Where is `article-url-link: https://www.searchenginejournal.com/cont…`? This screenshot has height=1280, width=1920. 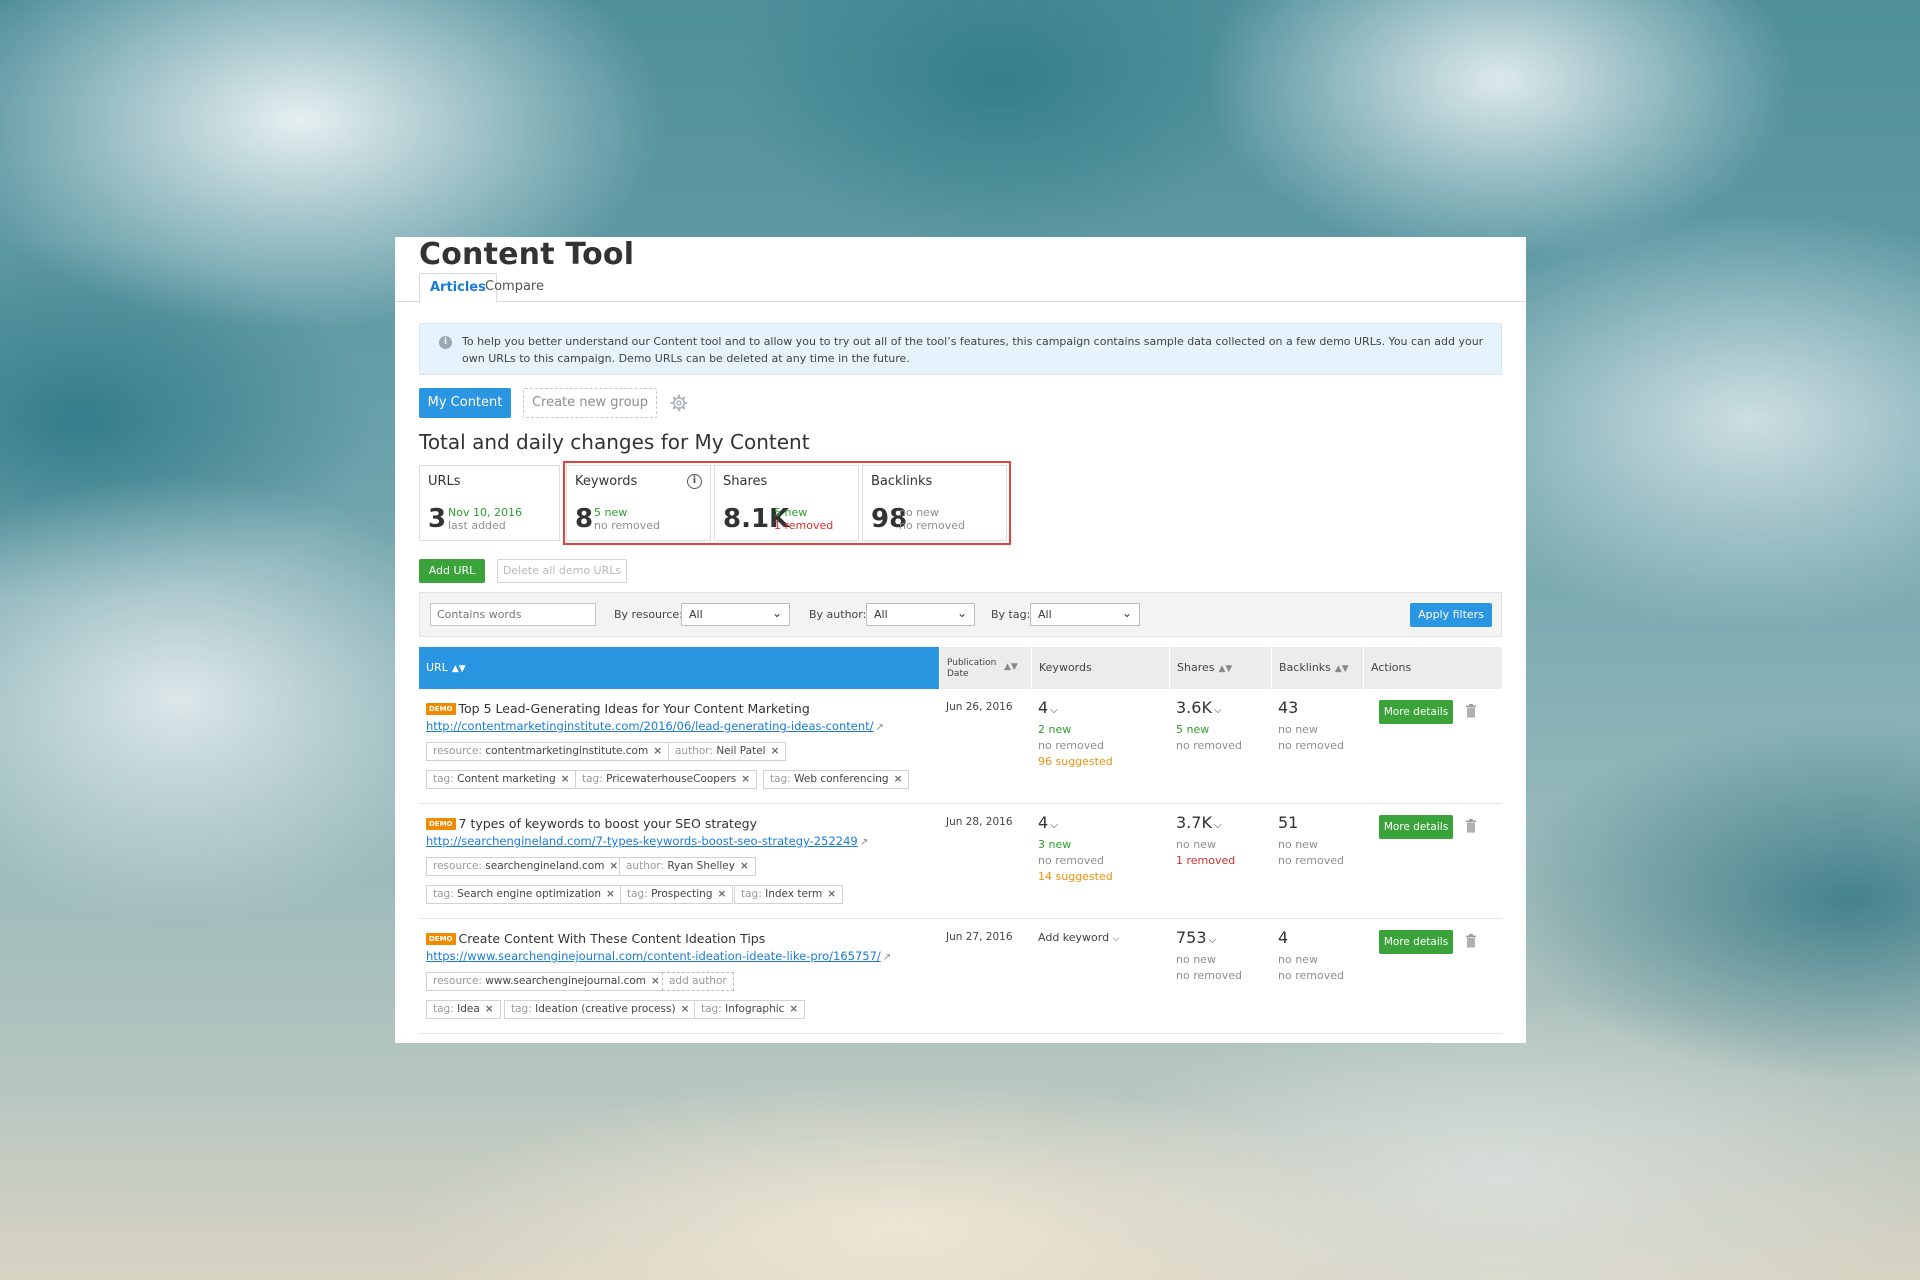 article-url-link: https://www.searchenginejournal.com/cont… is located at coordinates (658, 956).